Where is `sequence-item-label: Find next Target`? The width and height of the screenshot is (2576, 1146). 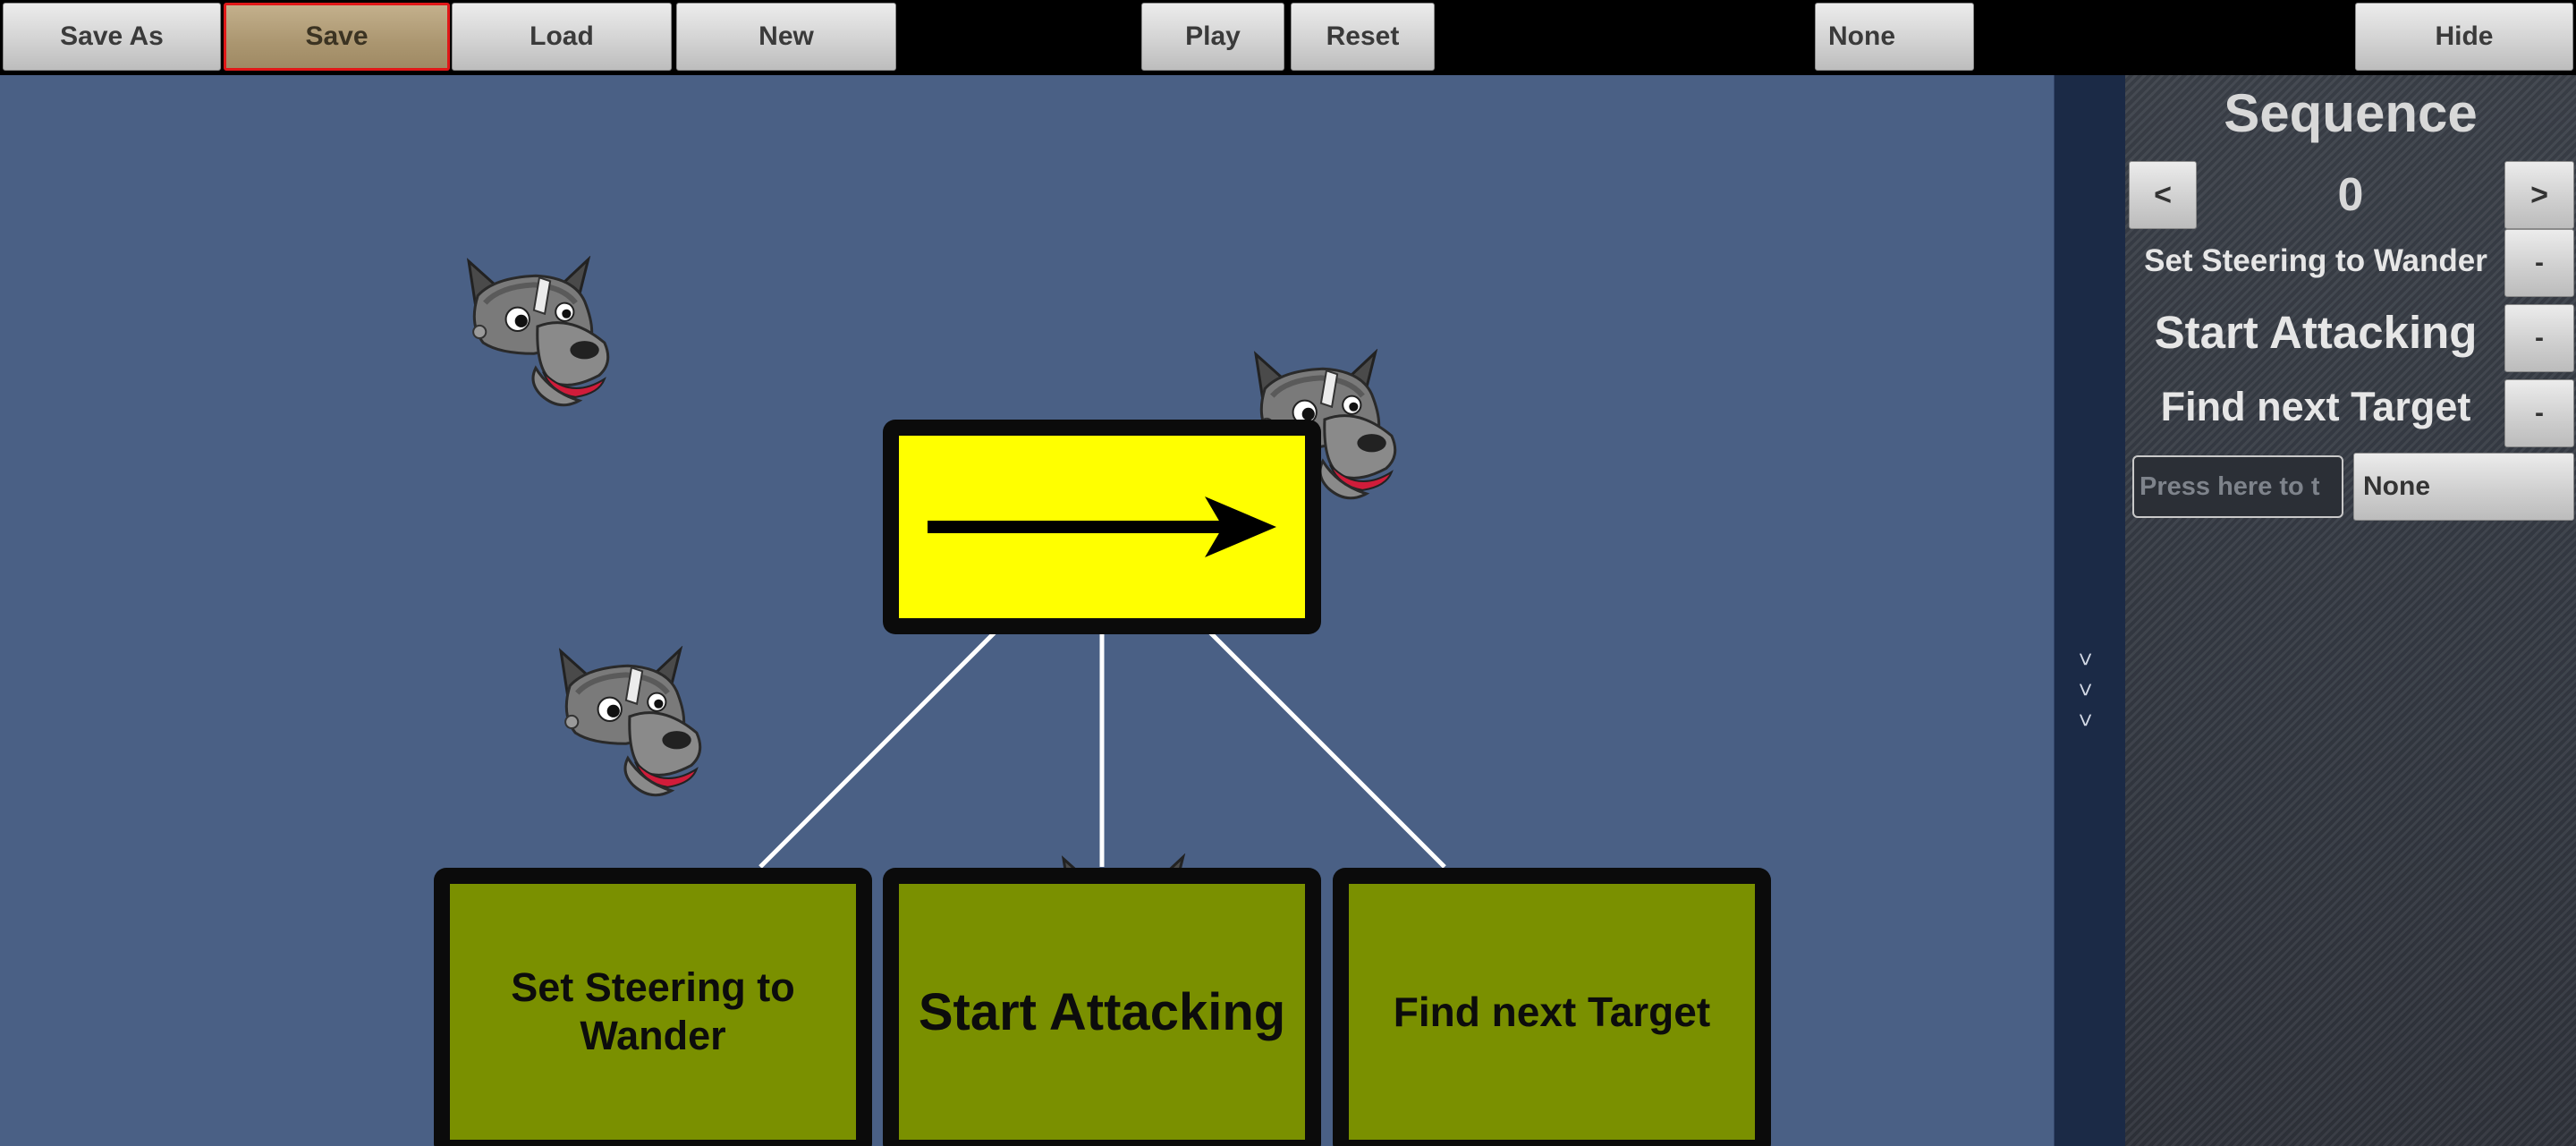
sequence-item-label: Find next Target is located at coordinates (2315, 407).